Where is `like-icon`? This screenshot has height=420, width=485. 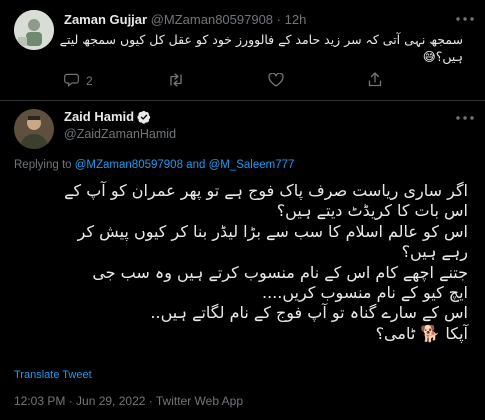
like-icon is located at coordinates (276, 80).